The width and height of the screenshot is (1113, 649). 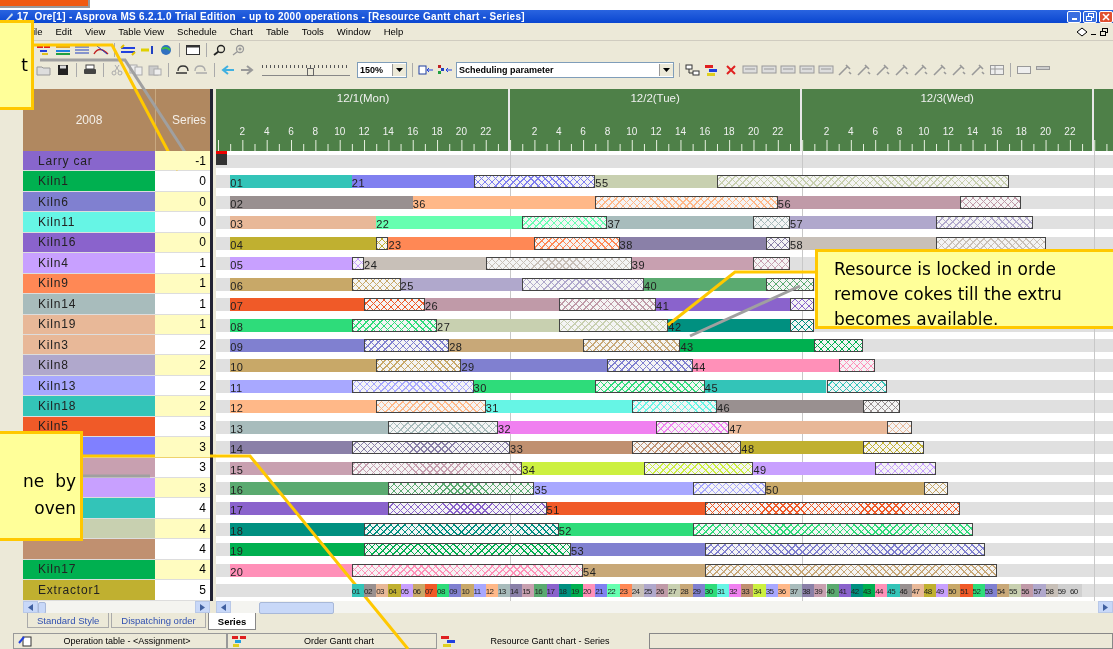 What do you see at coordinates (38, 31) in the screenshot?
I see `menu-item: ile` at bounding box center [38, 31].